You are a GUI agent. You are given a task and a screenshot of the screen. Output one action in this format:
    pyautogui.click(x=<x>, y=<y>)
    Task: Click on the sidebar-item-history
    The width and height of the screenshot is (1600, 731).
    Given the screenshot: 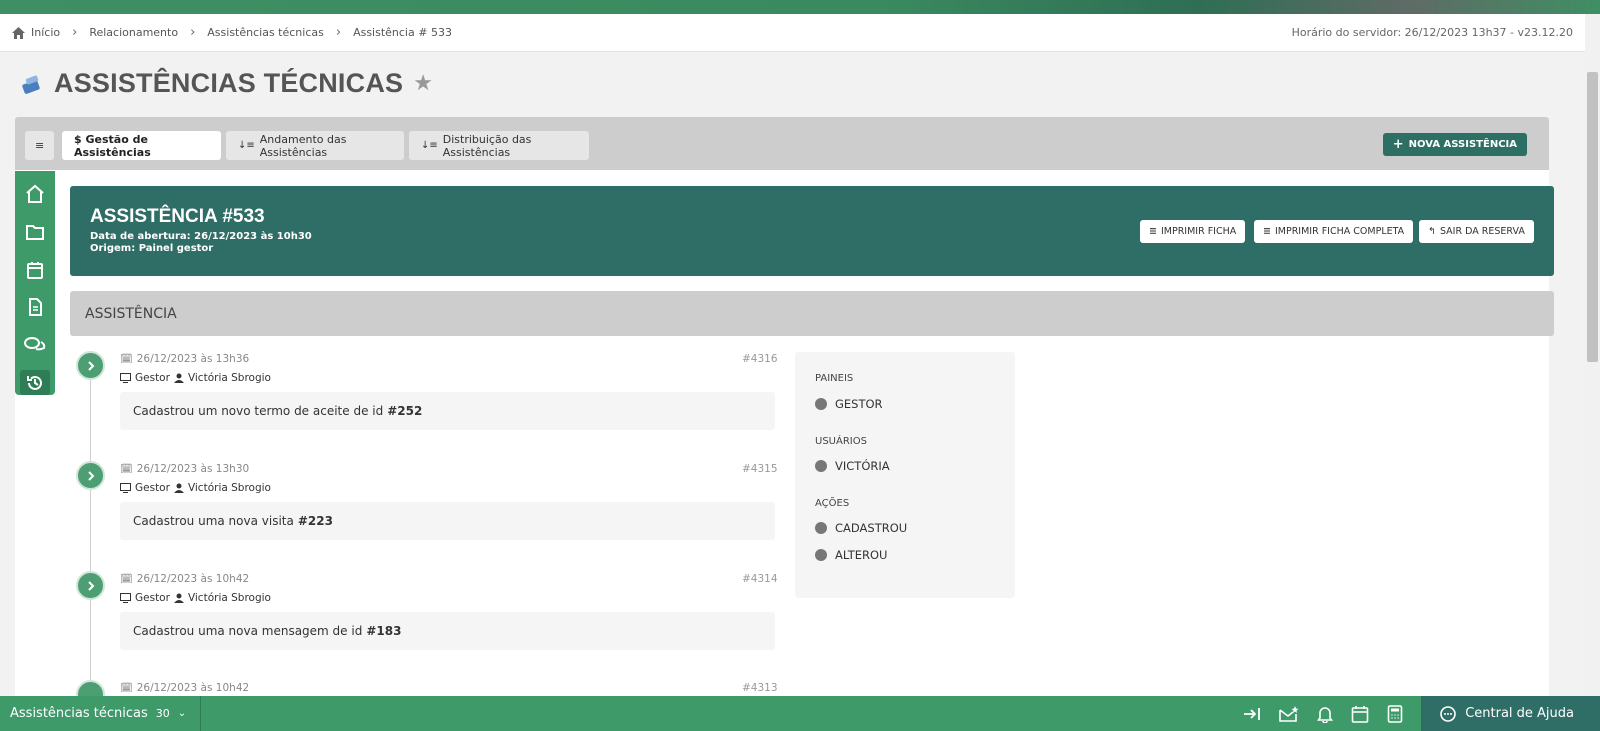 What is the action you would take?
    pyautogui.click(x=35, y=383)
    